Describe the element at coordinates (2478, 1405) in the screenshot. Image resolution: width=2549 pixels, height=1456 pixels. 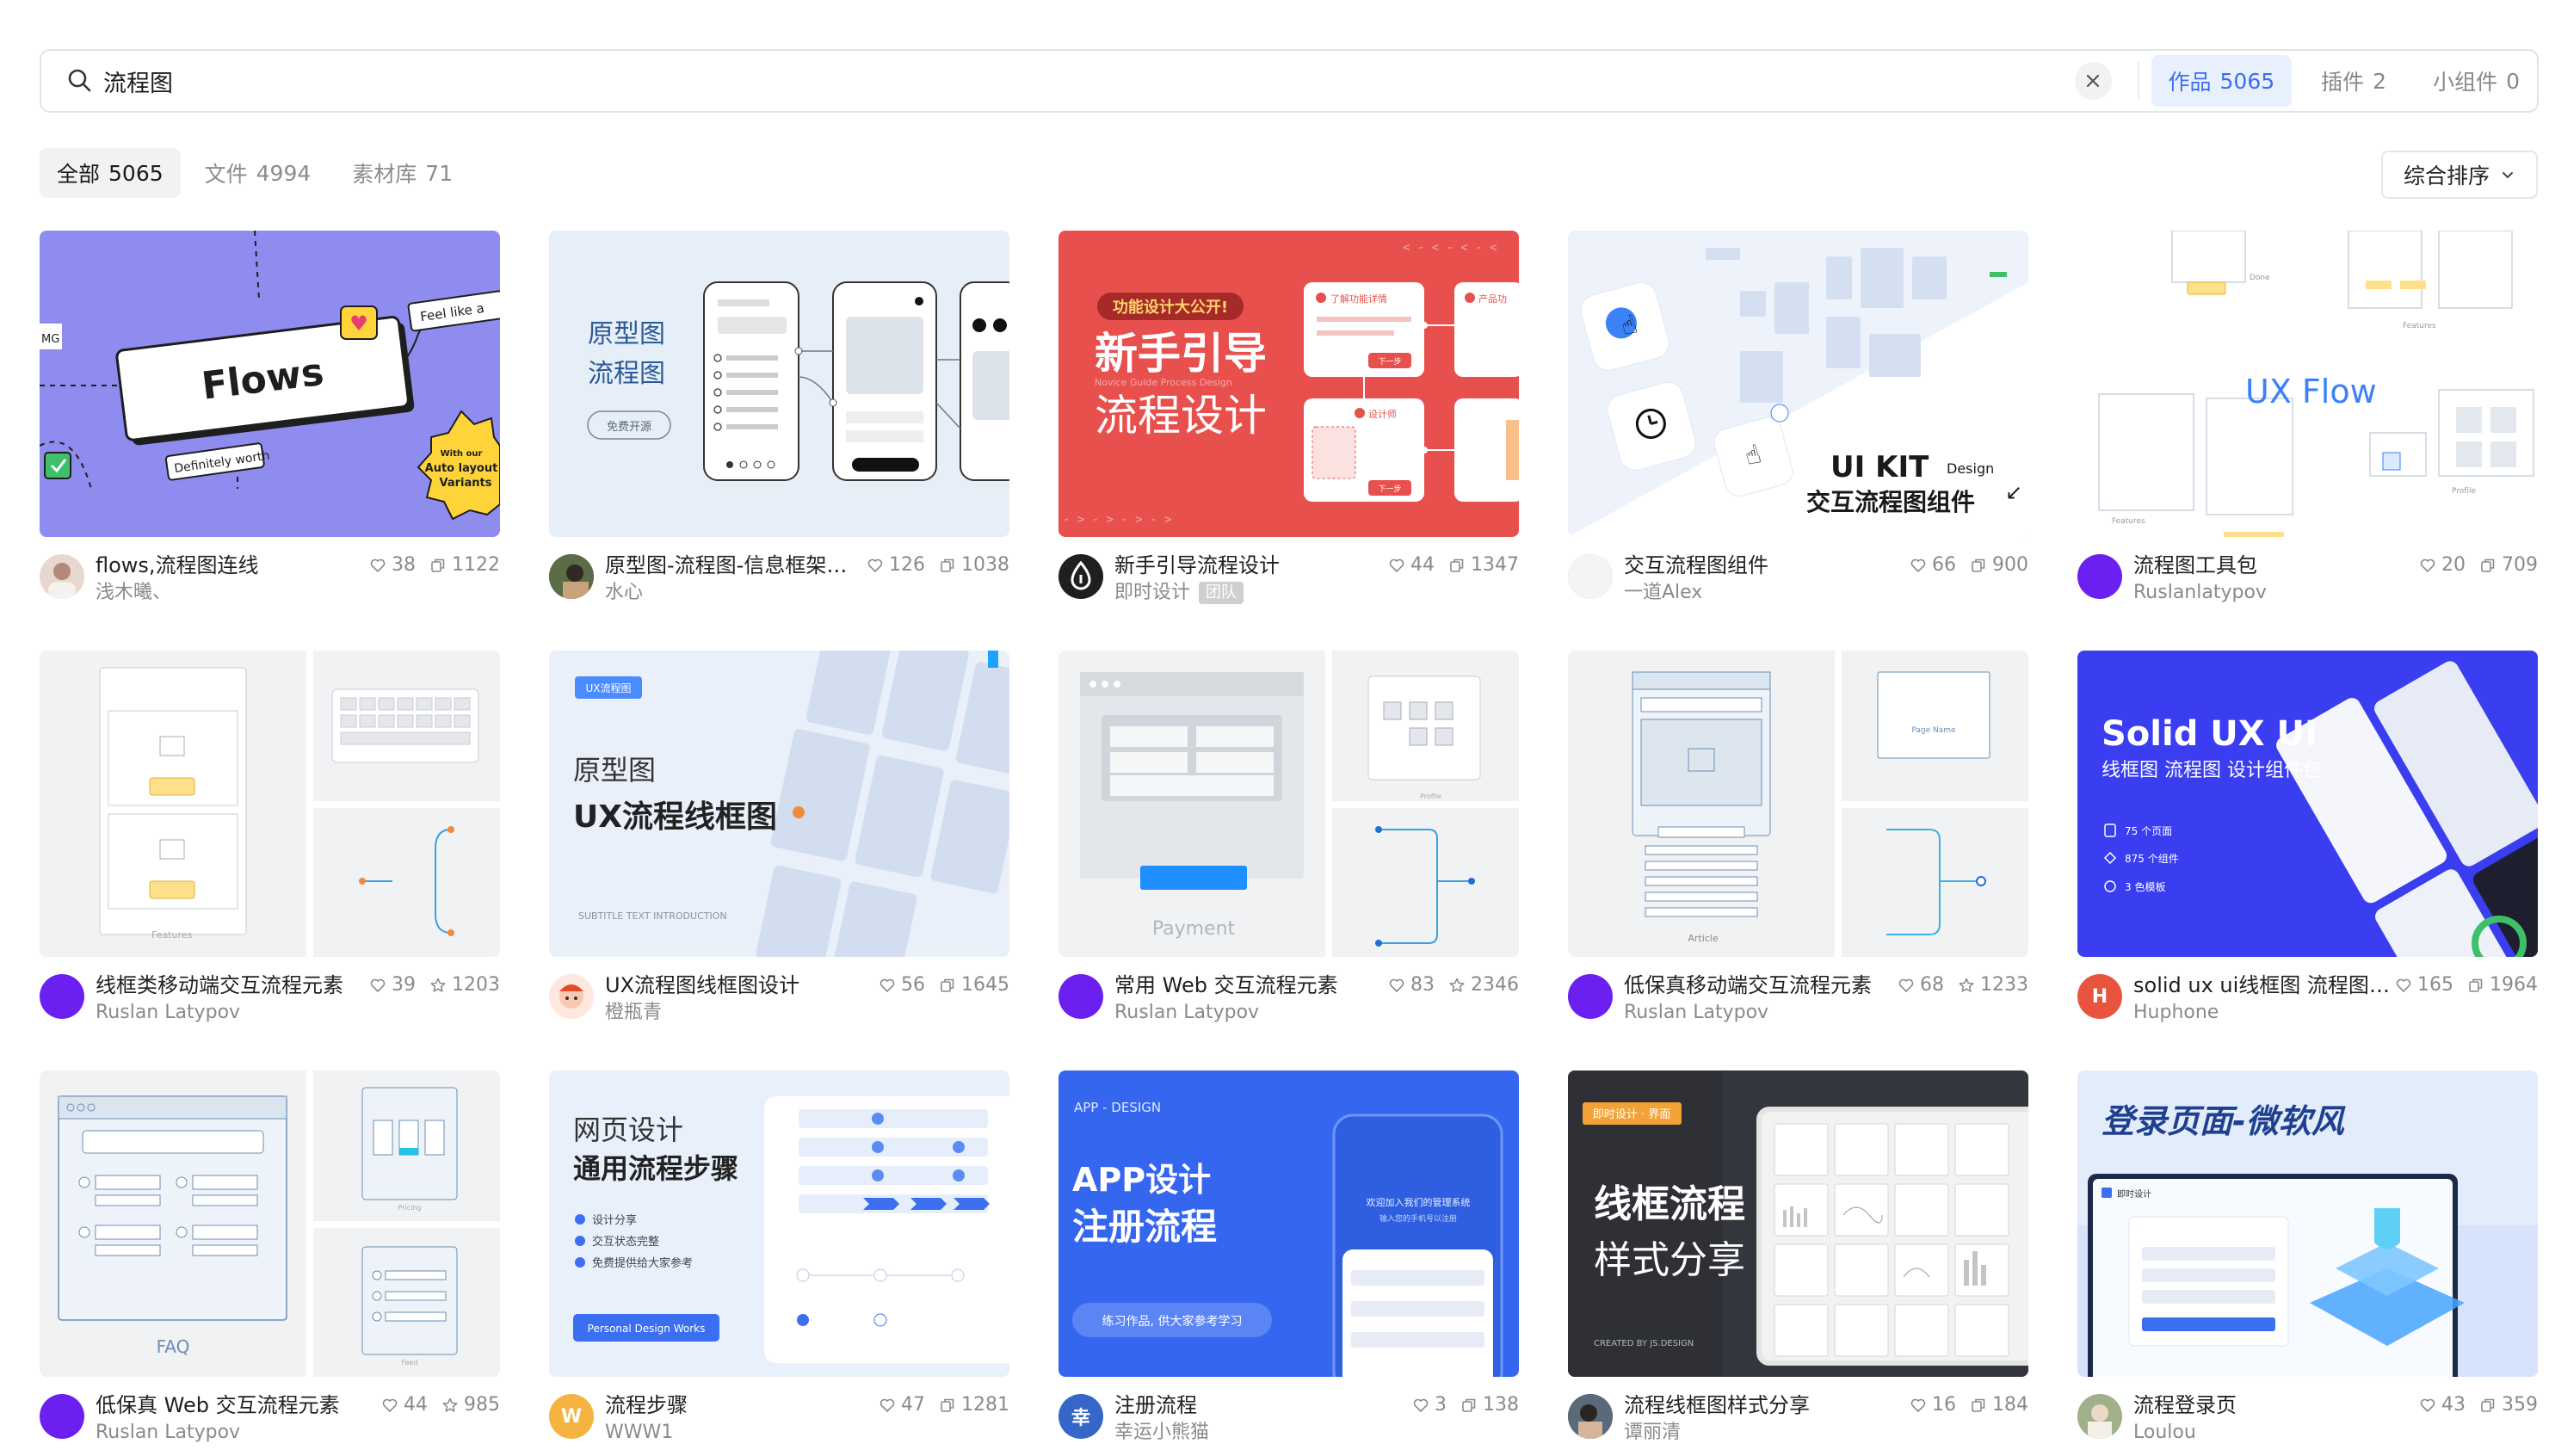
I see `card-stats: 43 359` at that location.